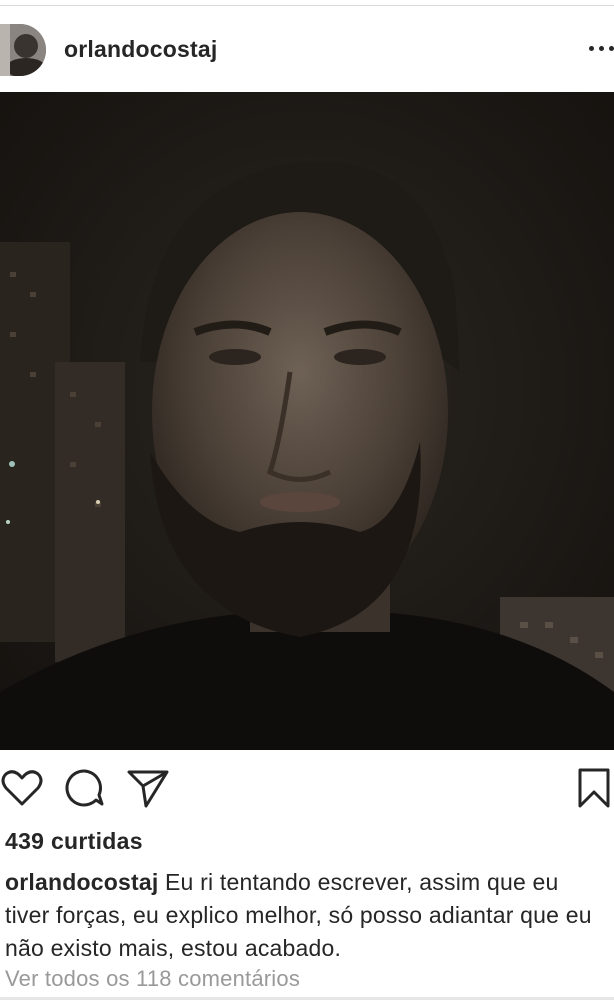  What do you see at coordinates (152, 979) in the screenshot?
I see `view-all-comments-link: Ver todos os 118 comentários` at bounding box center [152, 979].